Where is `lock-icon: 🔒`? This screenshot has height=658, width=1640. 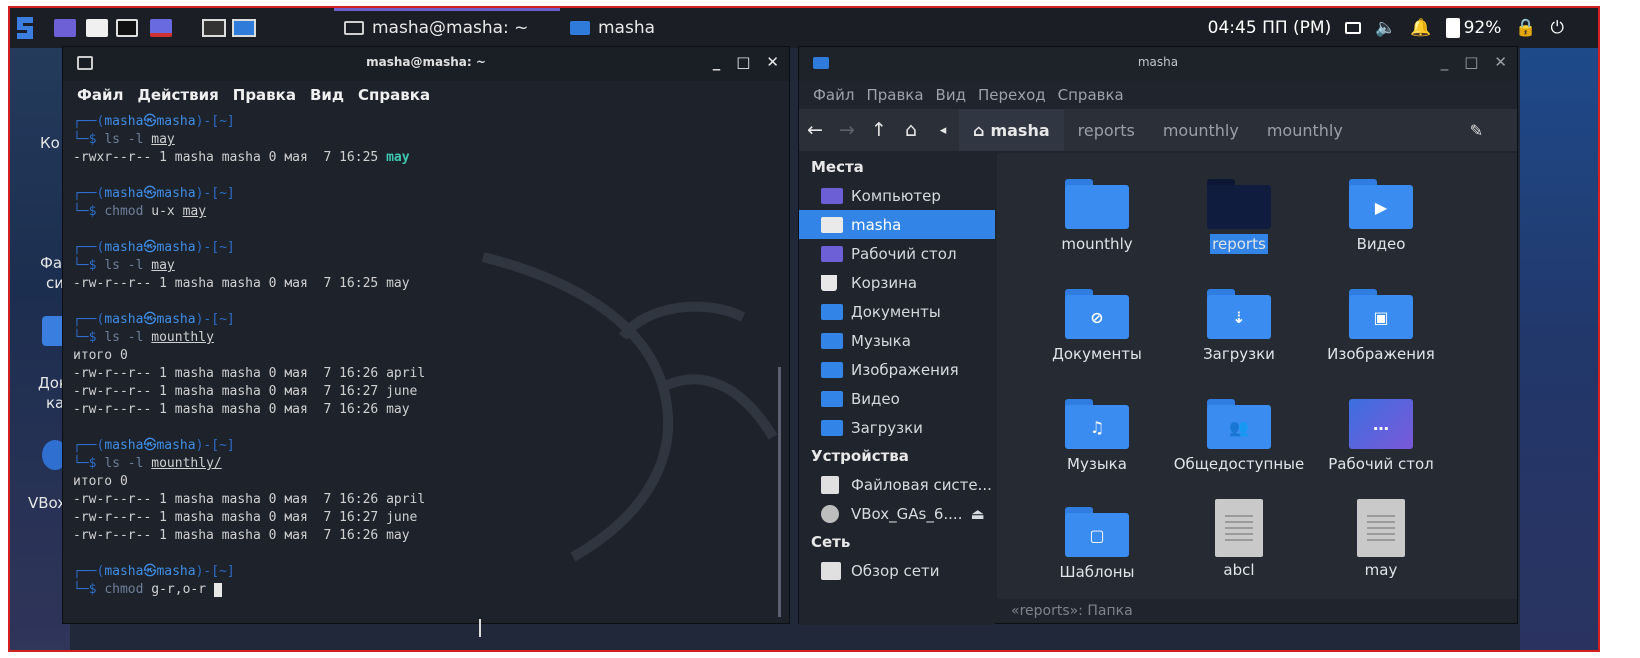 lock-icon: 🔒 is located at coordinates (1525, 28).